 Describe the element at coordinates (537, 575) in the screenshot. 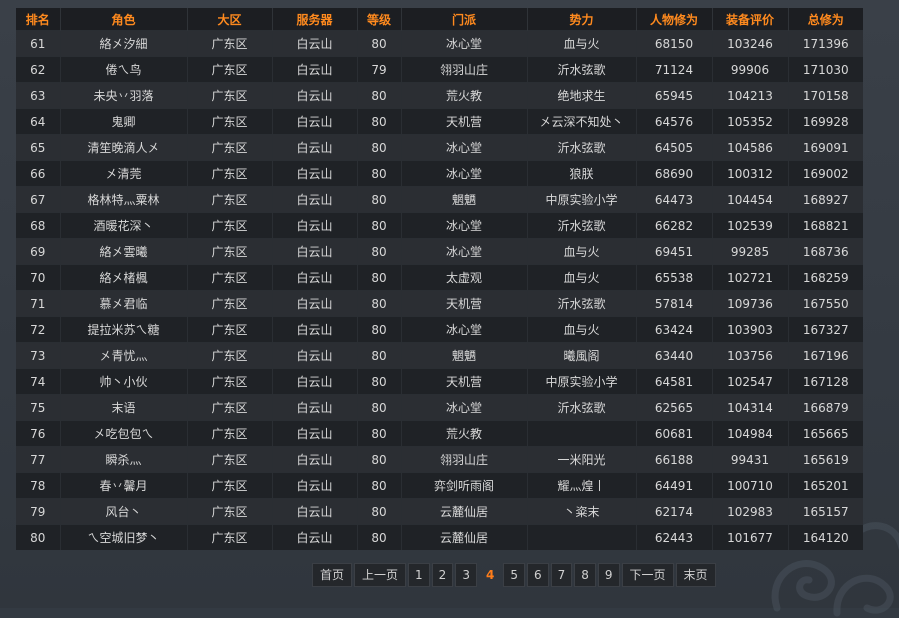

I see `page-6-button: 6` at that location.